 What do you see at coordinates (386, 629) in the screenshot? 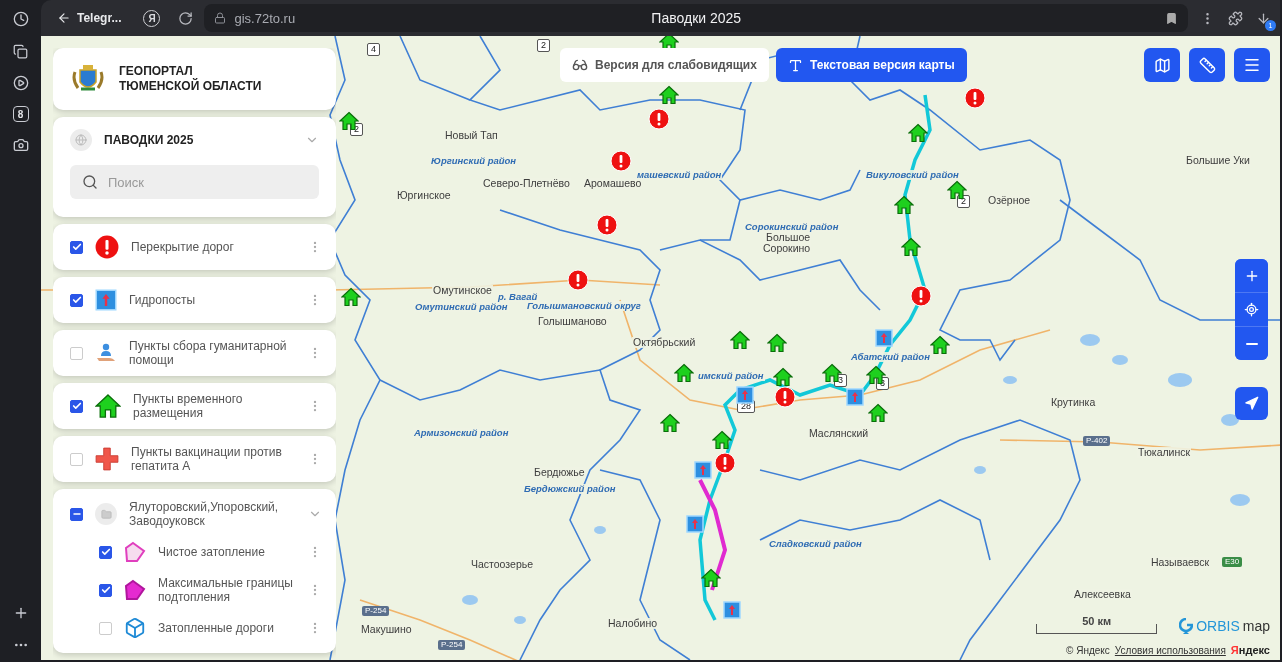
I see `place-label: Макушино` at bounding box center [386, 629].